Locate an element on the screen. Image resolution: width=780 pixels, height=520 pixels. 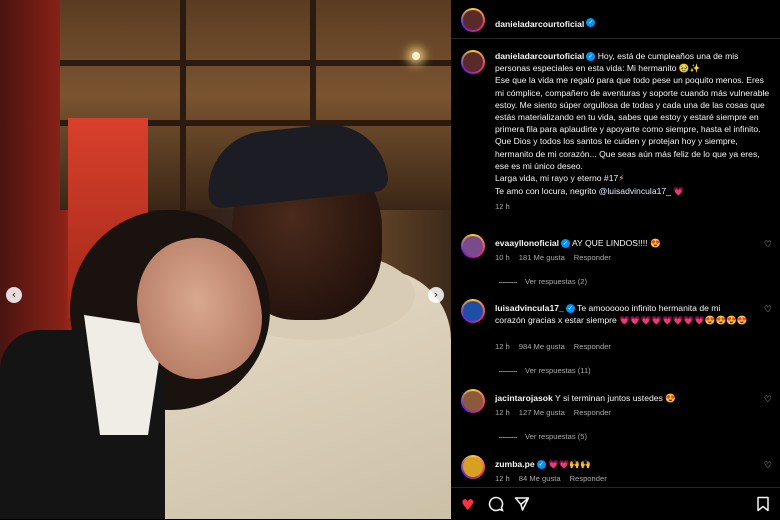
post-time: 12 h is located at coordinates (502, 207).